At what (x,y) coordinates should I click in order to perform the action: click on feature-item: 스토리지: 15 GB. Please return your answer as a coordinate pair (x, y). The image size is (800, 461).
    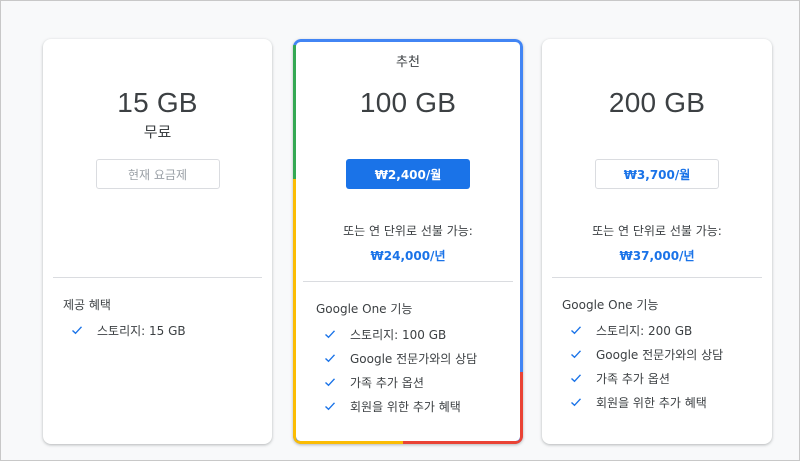
    Looking at the image, I should click on (128, 330).